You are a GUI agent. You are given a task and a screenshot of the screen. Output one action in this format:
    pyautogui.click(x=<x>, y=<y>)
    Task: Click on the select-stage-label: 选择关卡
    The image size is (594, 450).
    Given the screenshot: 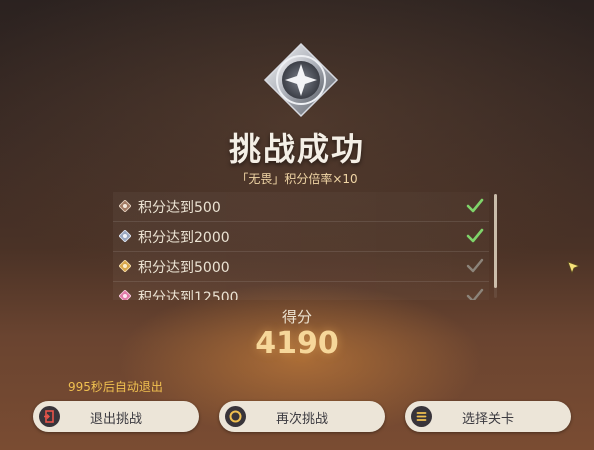 What is the action you would take?
    pyautogui.click(x=487, y=419)
    